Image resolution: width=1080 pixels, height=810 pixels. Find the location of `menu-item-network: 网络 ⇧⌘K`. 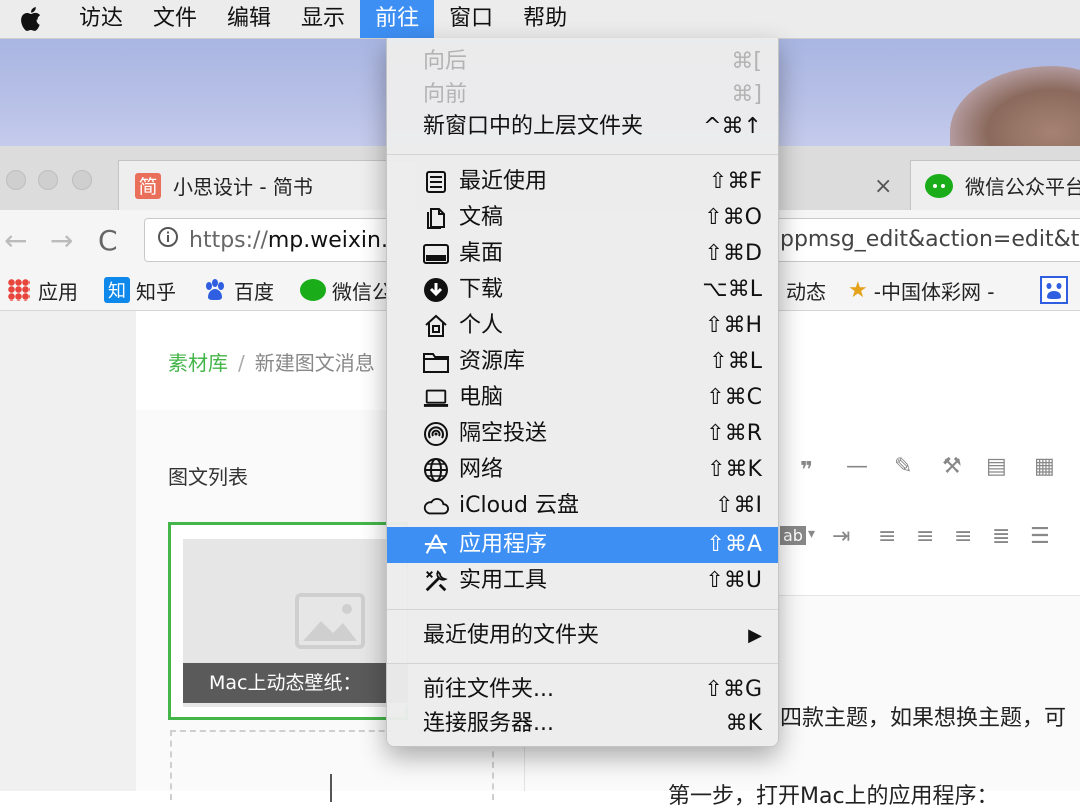

menu-item-network: 网络 ⇧⌘K is located at coordinates (582, 470).